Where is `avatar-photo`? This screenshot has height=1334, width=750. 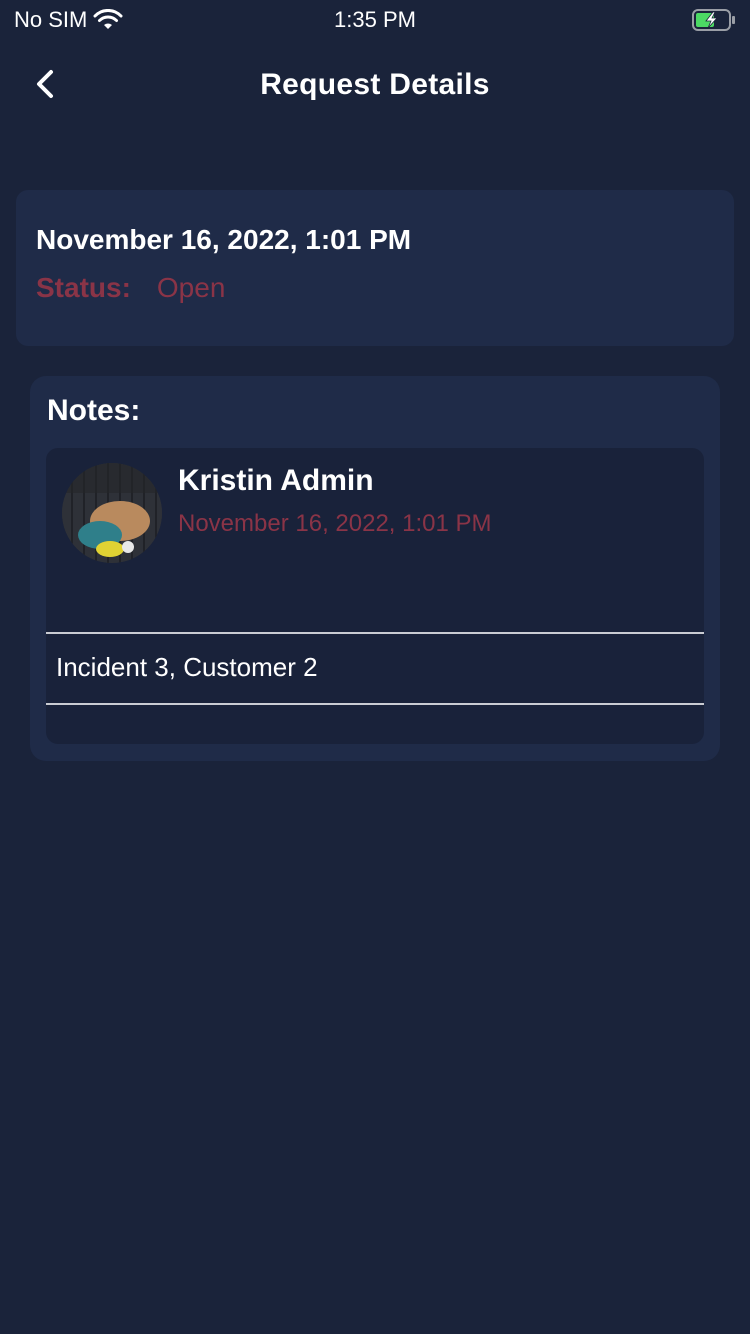 avatar-photo is located at coordinates (112, 513).